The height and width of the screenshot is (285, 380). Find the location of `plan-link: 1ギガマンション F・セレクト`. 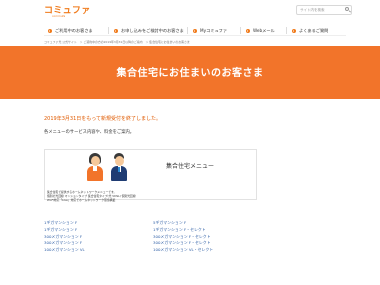

plan-link: 1ギガマンション F・セレクト is located at coordinates (183, 230).